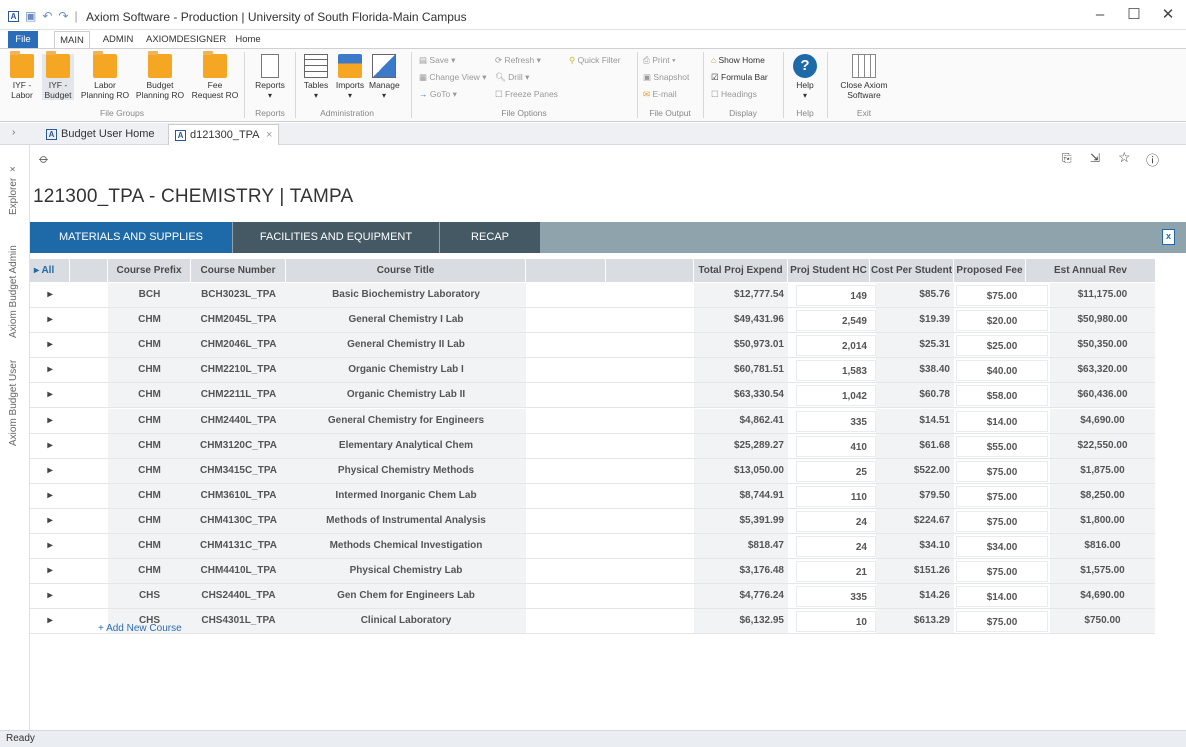 The height and width of the screenshot is (747, 1186). Describe the element at coordinates (160, 75) in the screenshot. I see `budget-planning-ro-button: Budget Planning RO` at that location.